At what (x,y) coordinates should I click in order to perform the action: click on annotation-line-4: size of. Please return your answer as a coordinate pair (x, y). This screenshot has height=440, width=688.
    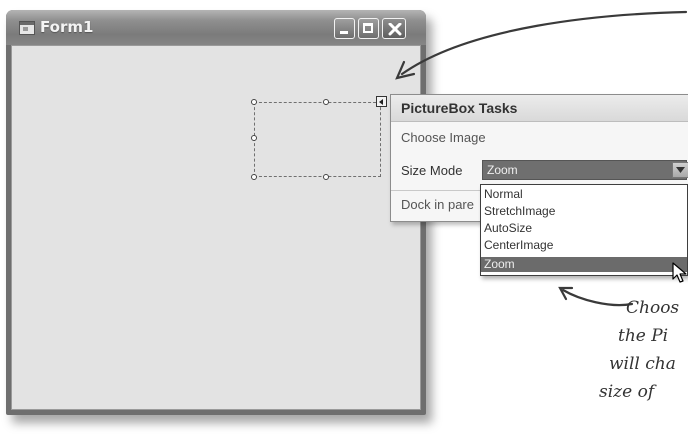
    Looking at the image, I should click on (627, 392).